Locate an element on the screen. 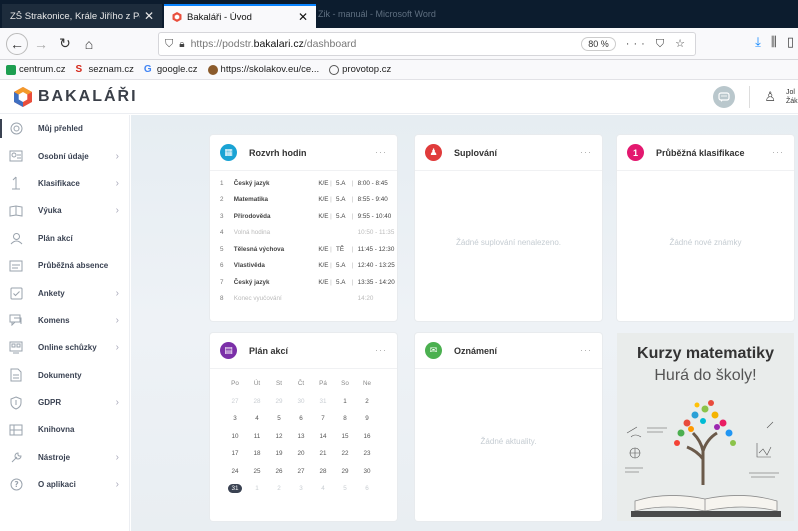  browser-tab-school: ZŠ Strakonice, Krále Jiřího z Poděbr ✕ is located at coordinates (82, 16).